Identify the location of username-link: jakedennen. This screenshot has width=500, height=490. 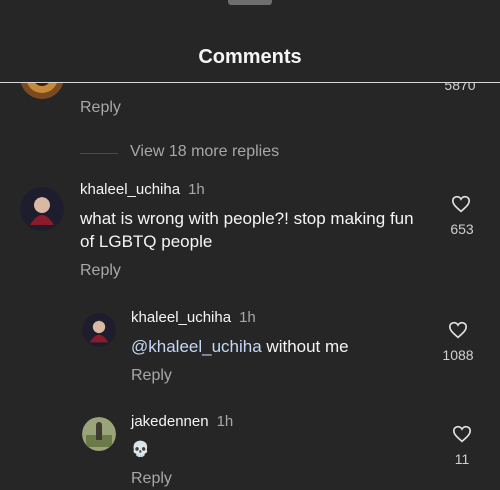
(170, 421).